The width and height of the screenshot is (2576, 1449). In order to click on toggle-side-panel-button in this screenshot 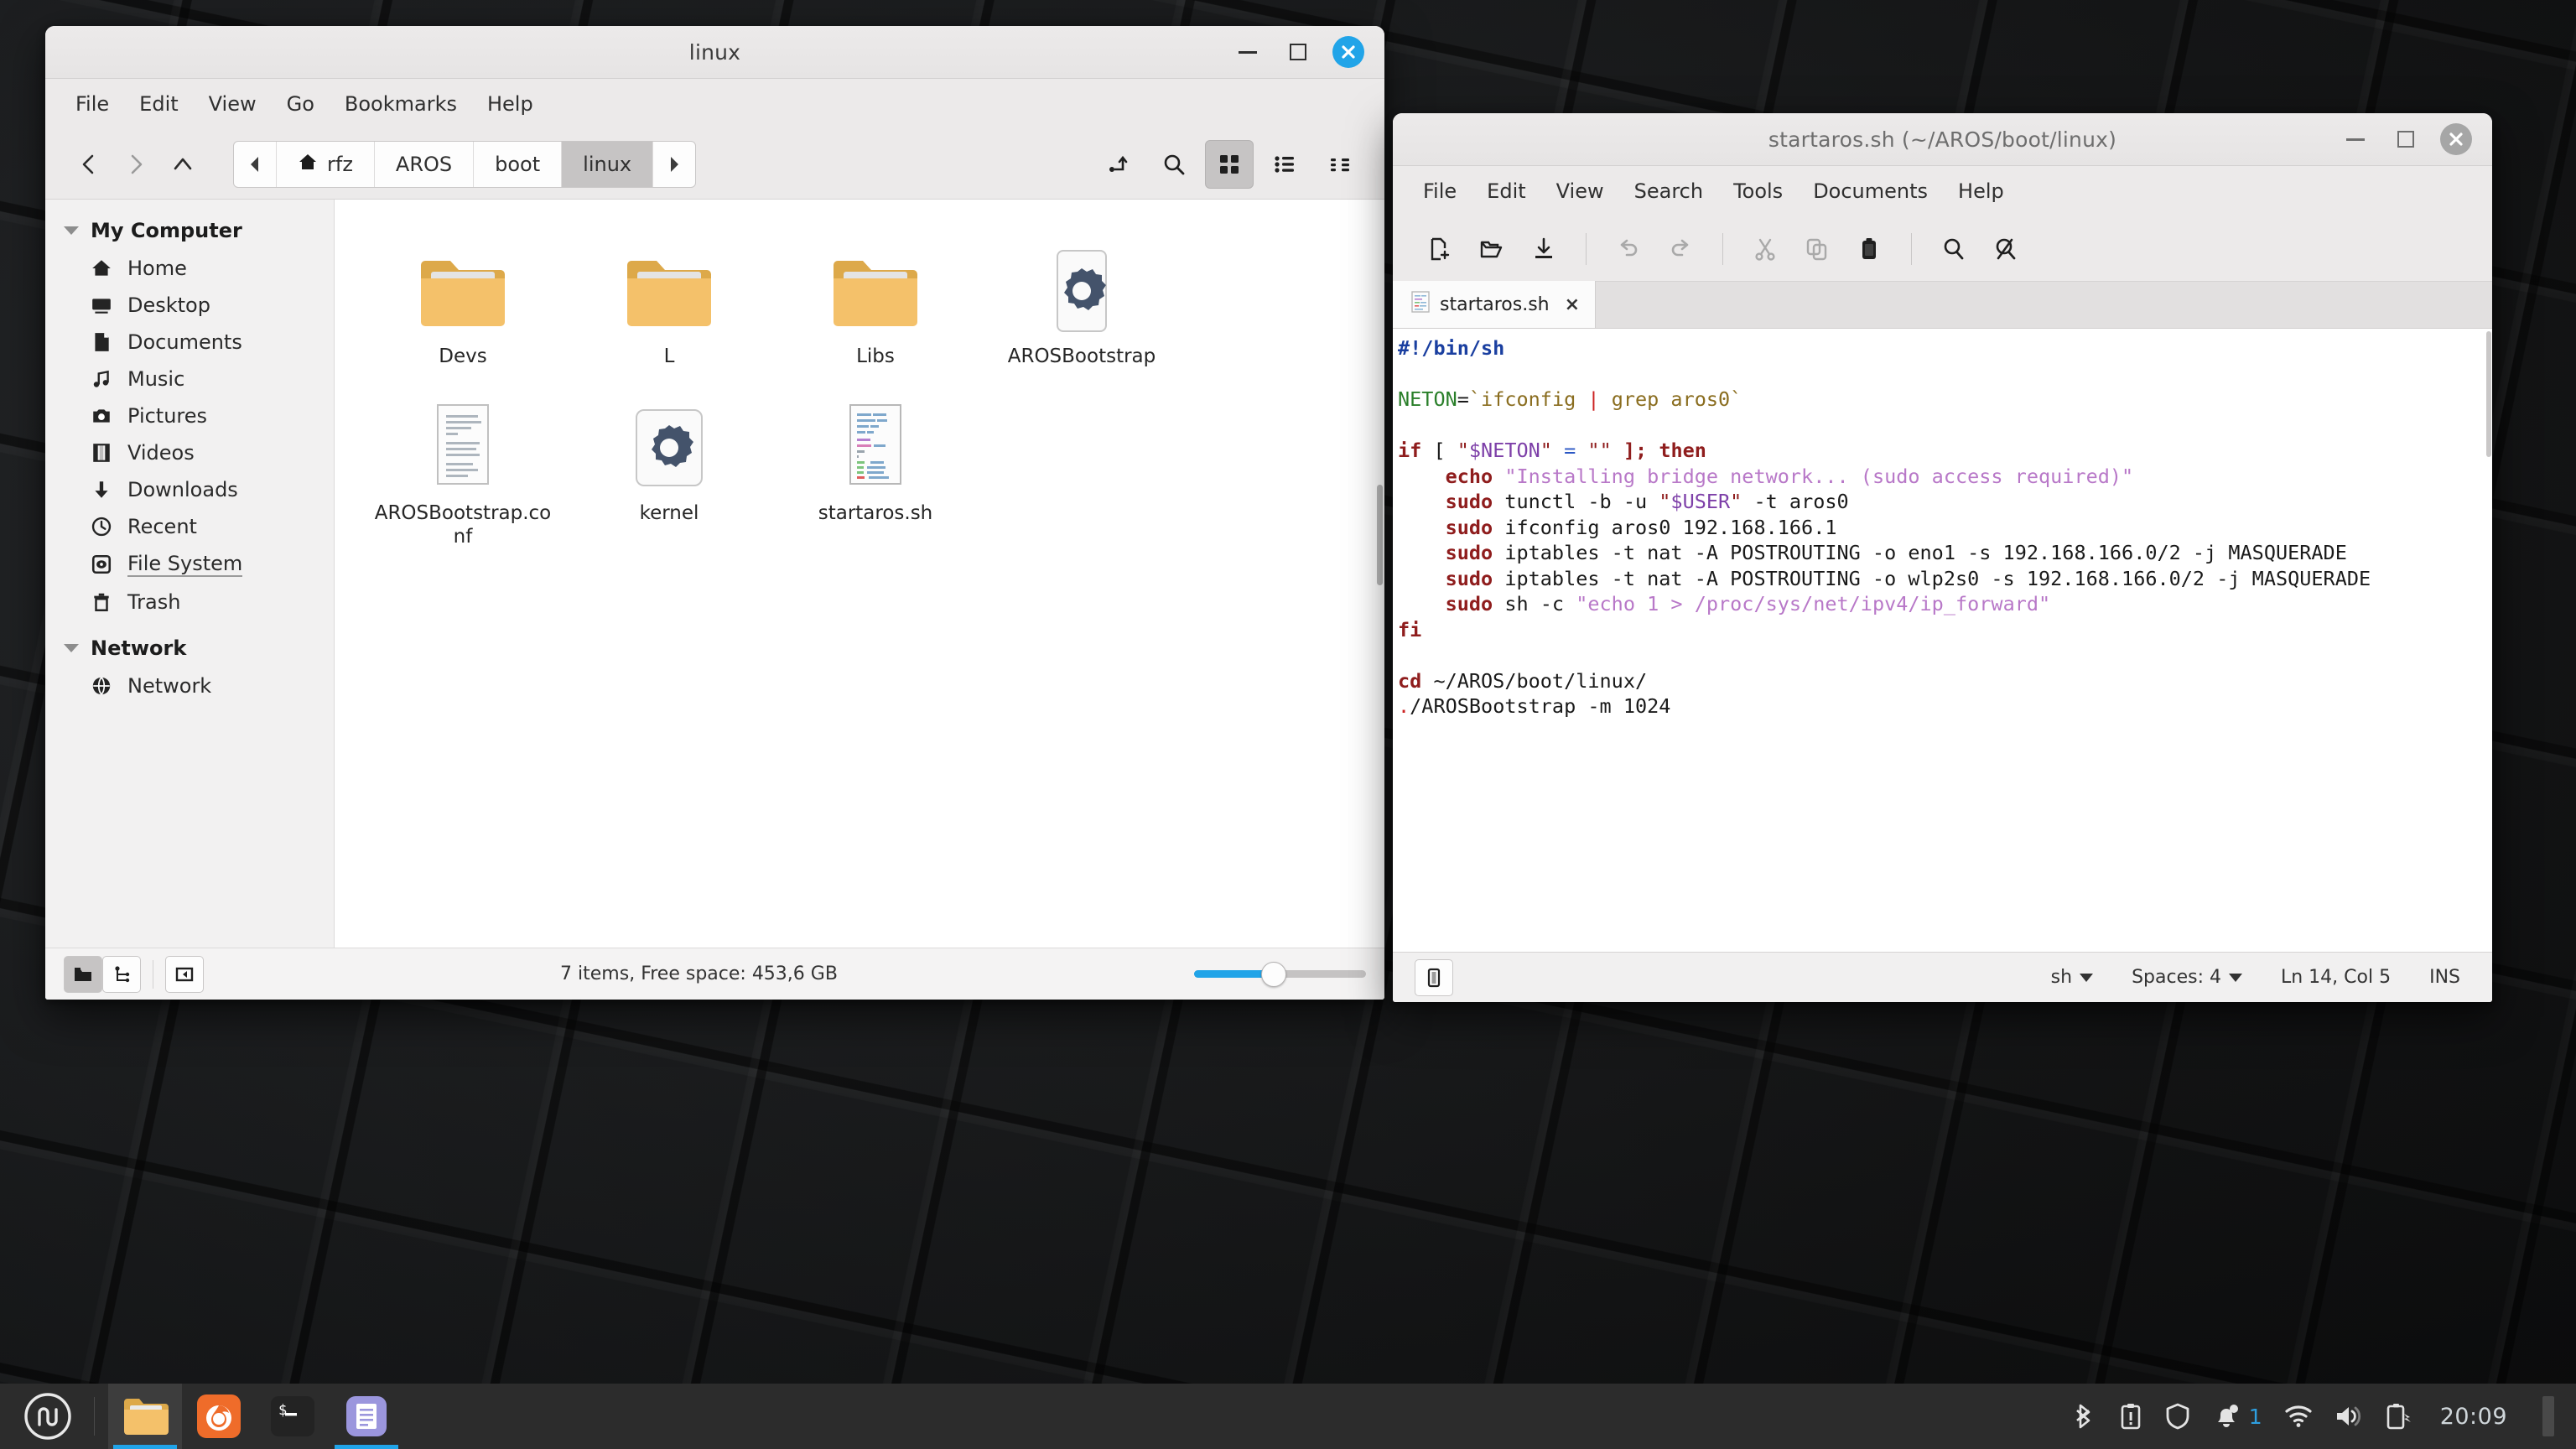, I will do `click(1434, 977)`.